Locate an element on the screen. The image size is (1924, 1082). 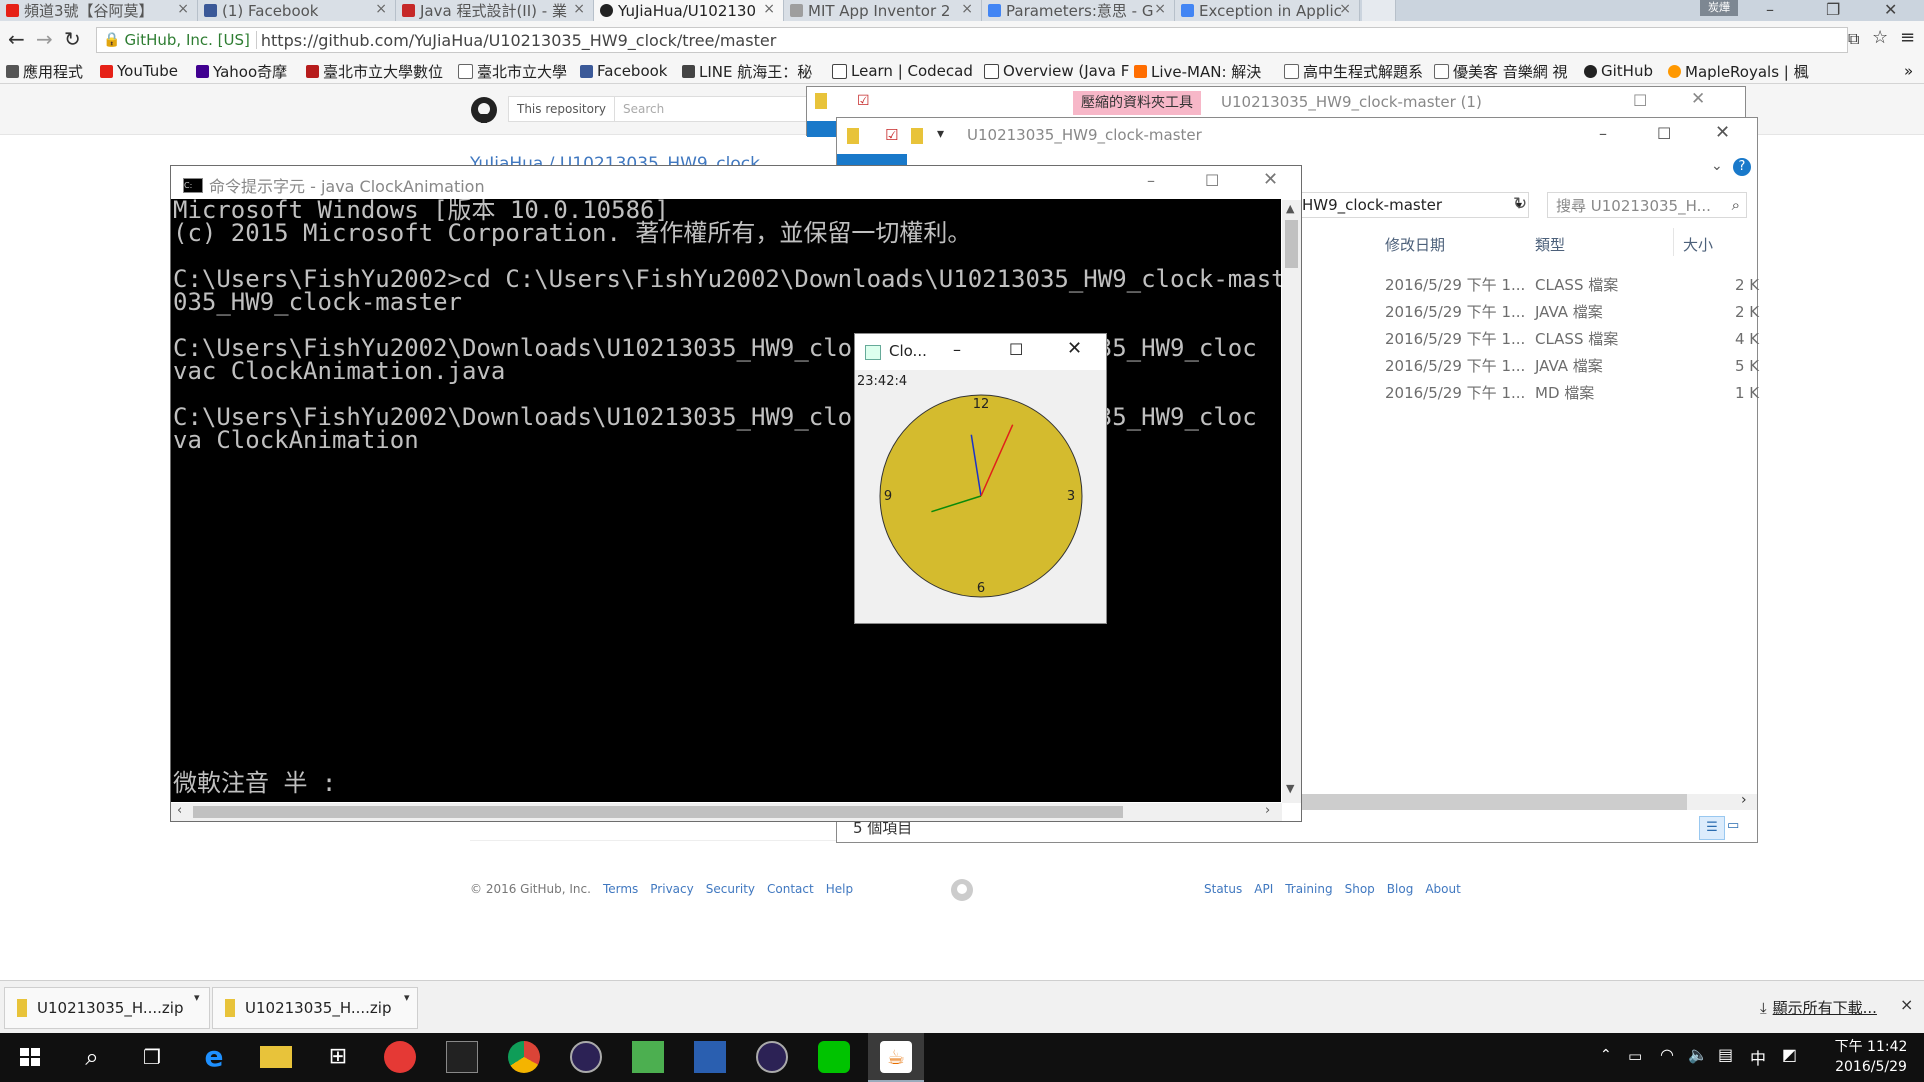
refresh-icon: ↻ is located at coordinates (1520, 204).